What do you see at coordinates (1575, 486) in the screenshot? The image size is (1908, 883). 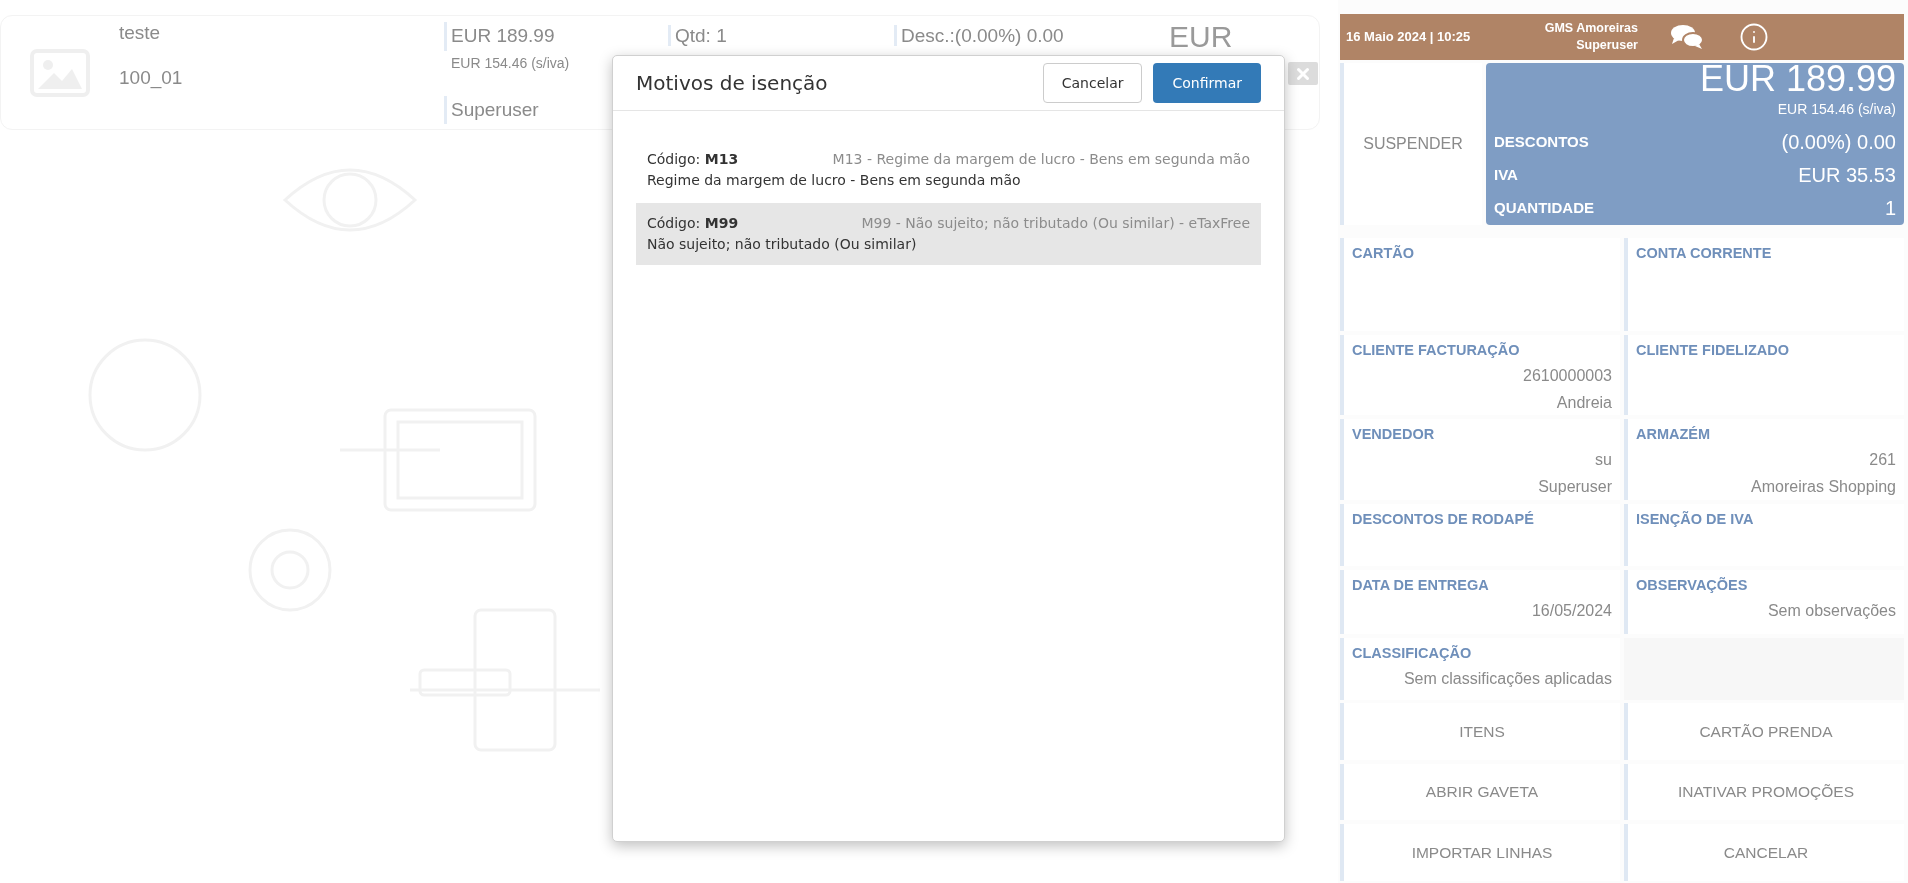 I see `tile-value: Superuser` at bounding box center [1575, 486].